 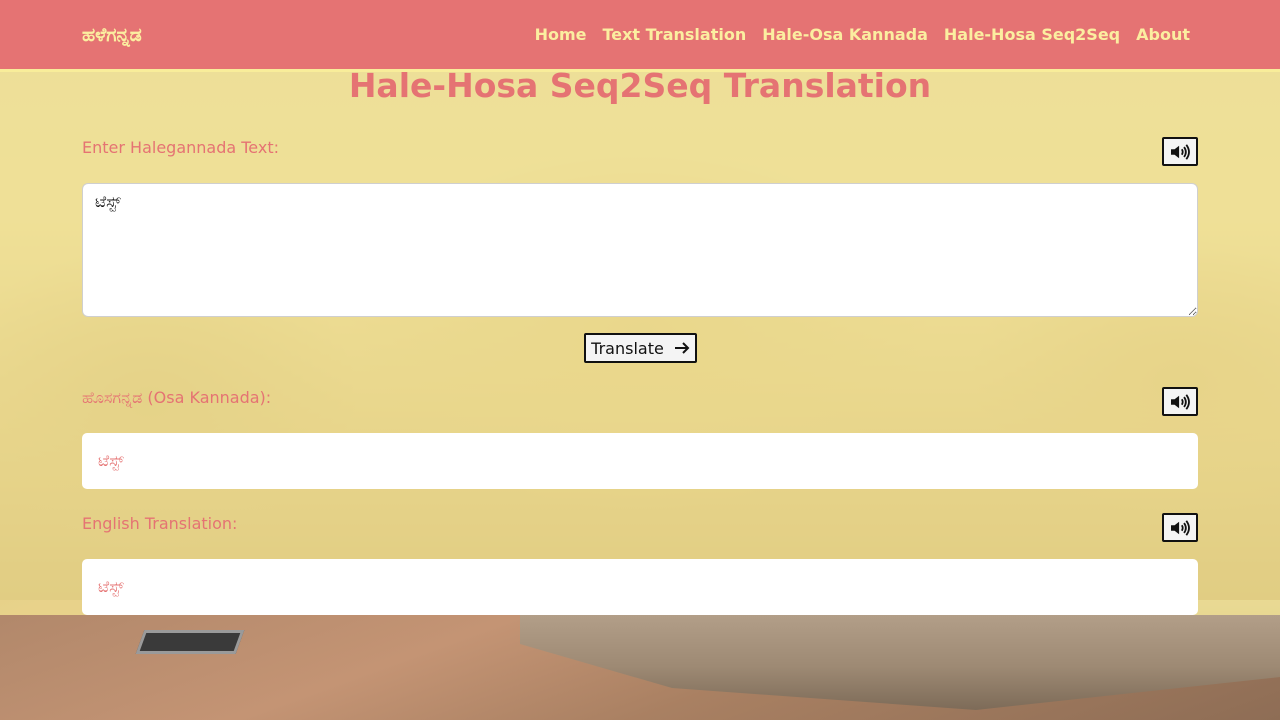 I want to click on english-translation-output-text: ಟೆಸ್ಟ್, so click(x=111, y=586).